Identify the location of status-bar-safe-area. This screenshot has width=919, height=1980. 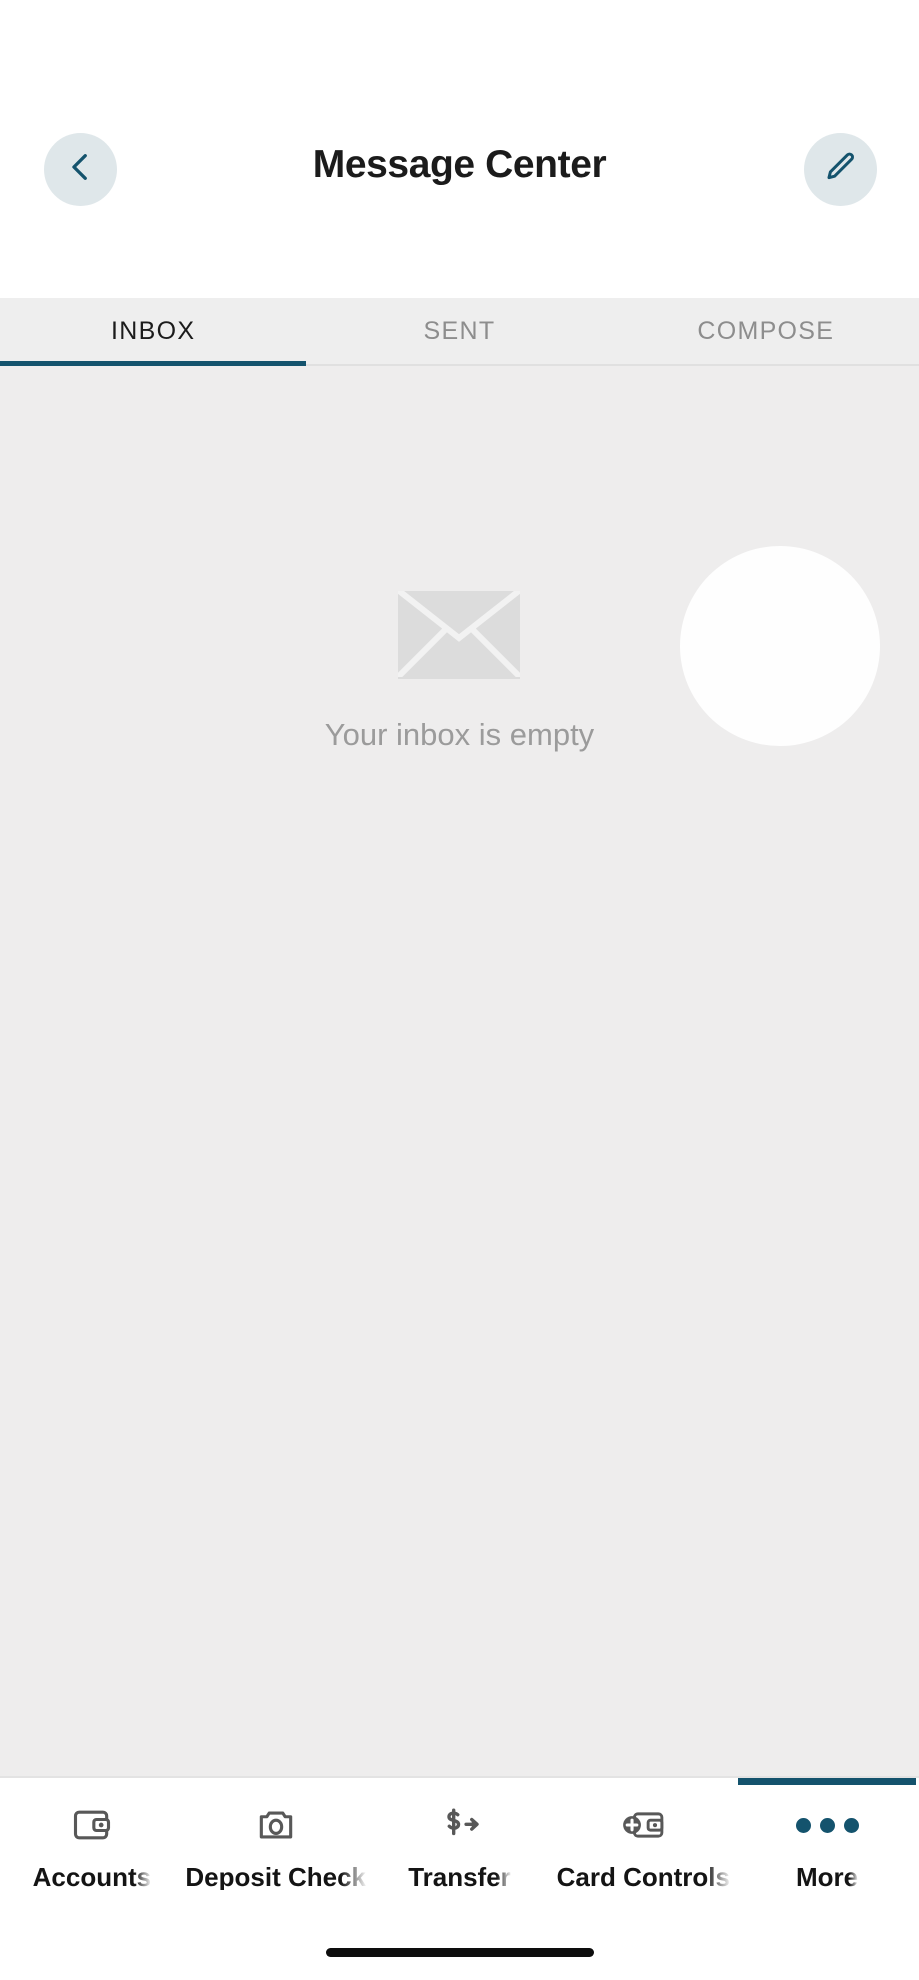
(459, 54).